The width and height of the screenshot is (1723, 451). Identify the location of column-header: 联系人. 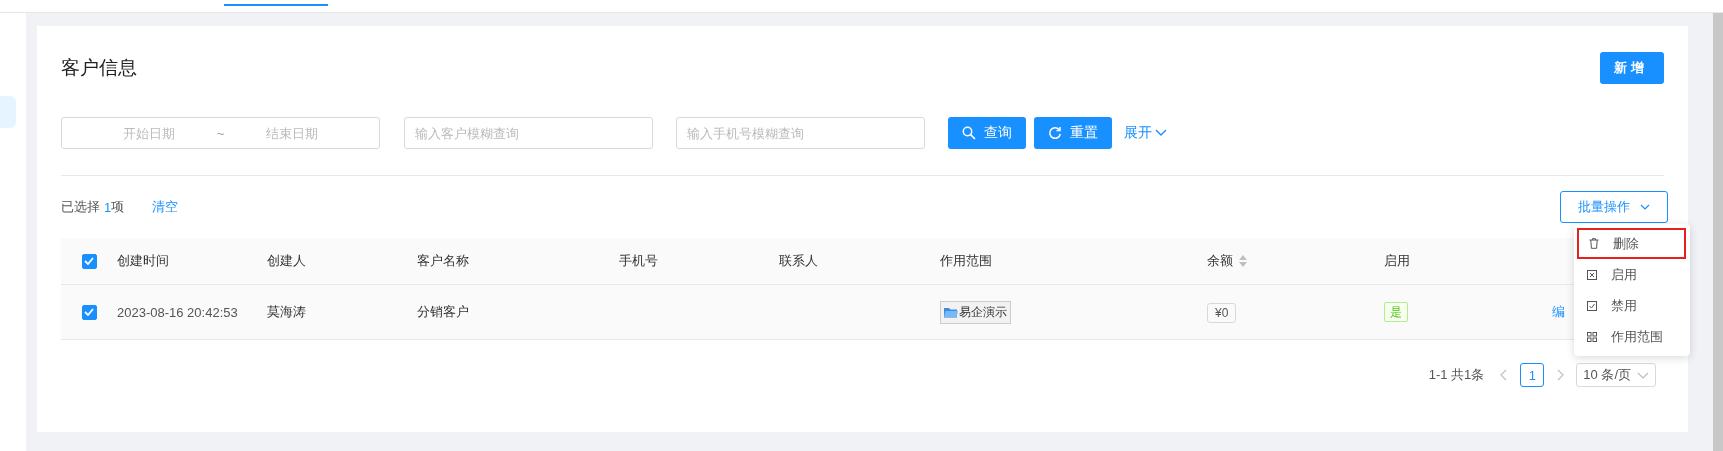
(798, 261).